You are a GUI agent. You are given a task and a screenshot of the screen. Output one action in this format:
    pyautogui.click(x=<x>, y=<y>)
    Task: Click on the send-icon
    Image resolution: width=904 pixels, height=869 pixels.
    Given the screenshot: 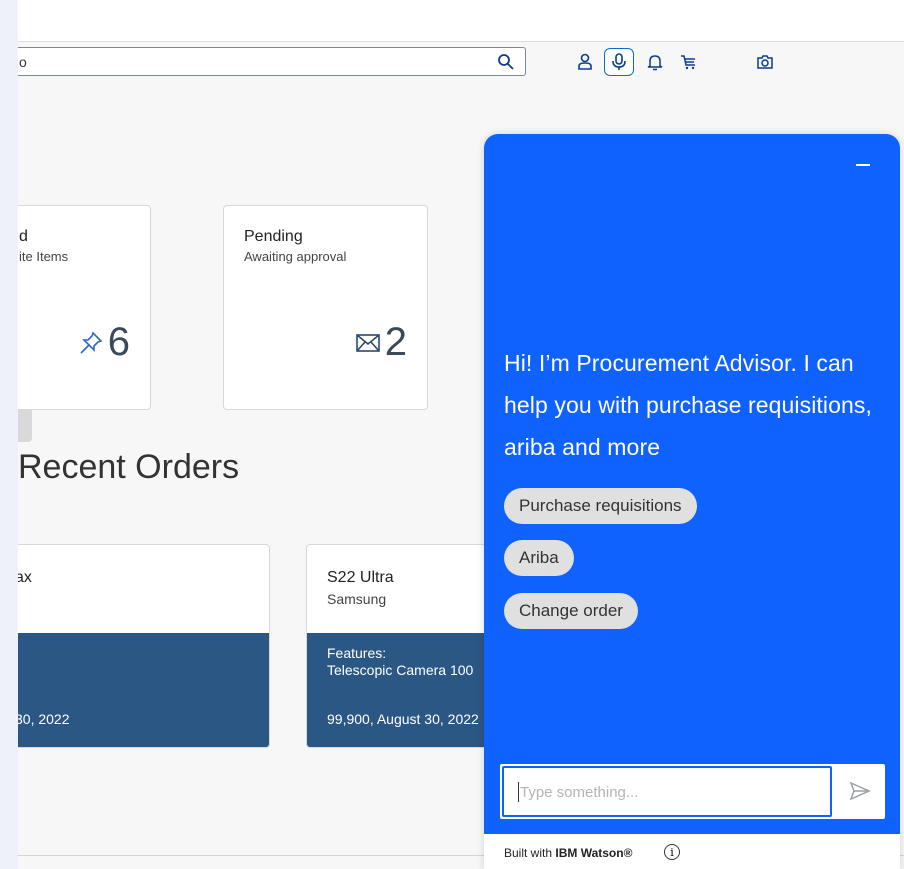 What is the action you would take?
    pyautogui.click(x=860, y=791)
    